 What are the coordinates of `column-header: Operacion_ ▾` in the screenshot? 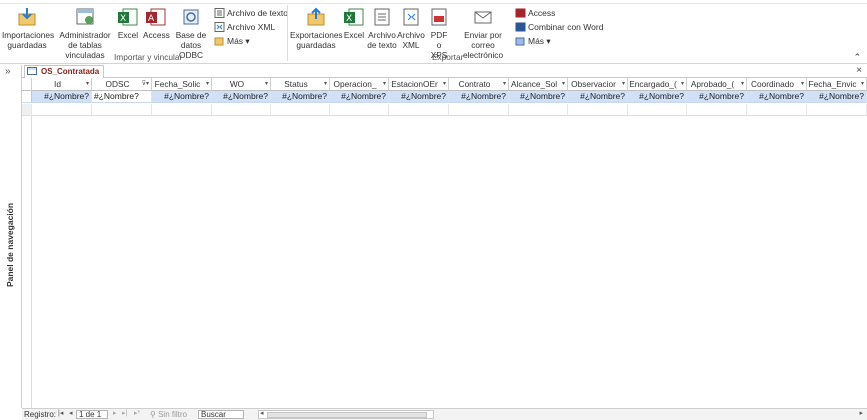 It's located at (359, 84).